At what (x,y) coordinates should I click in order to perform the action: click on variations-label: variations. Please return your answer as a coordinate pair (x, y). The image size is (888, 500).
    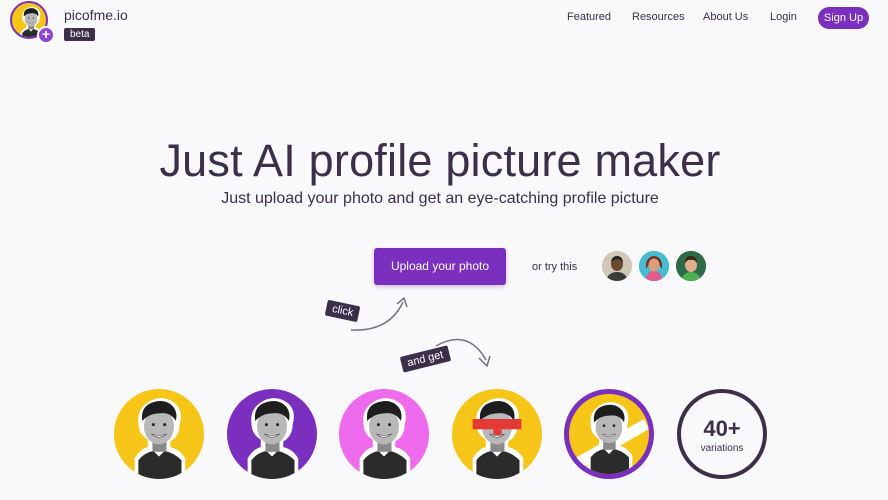
    Looking at the image, I should click on (722, 448).